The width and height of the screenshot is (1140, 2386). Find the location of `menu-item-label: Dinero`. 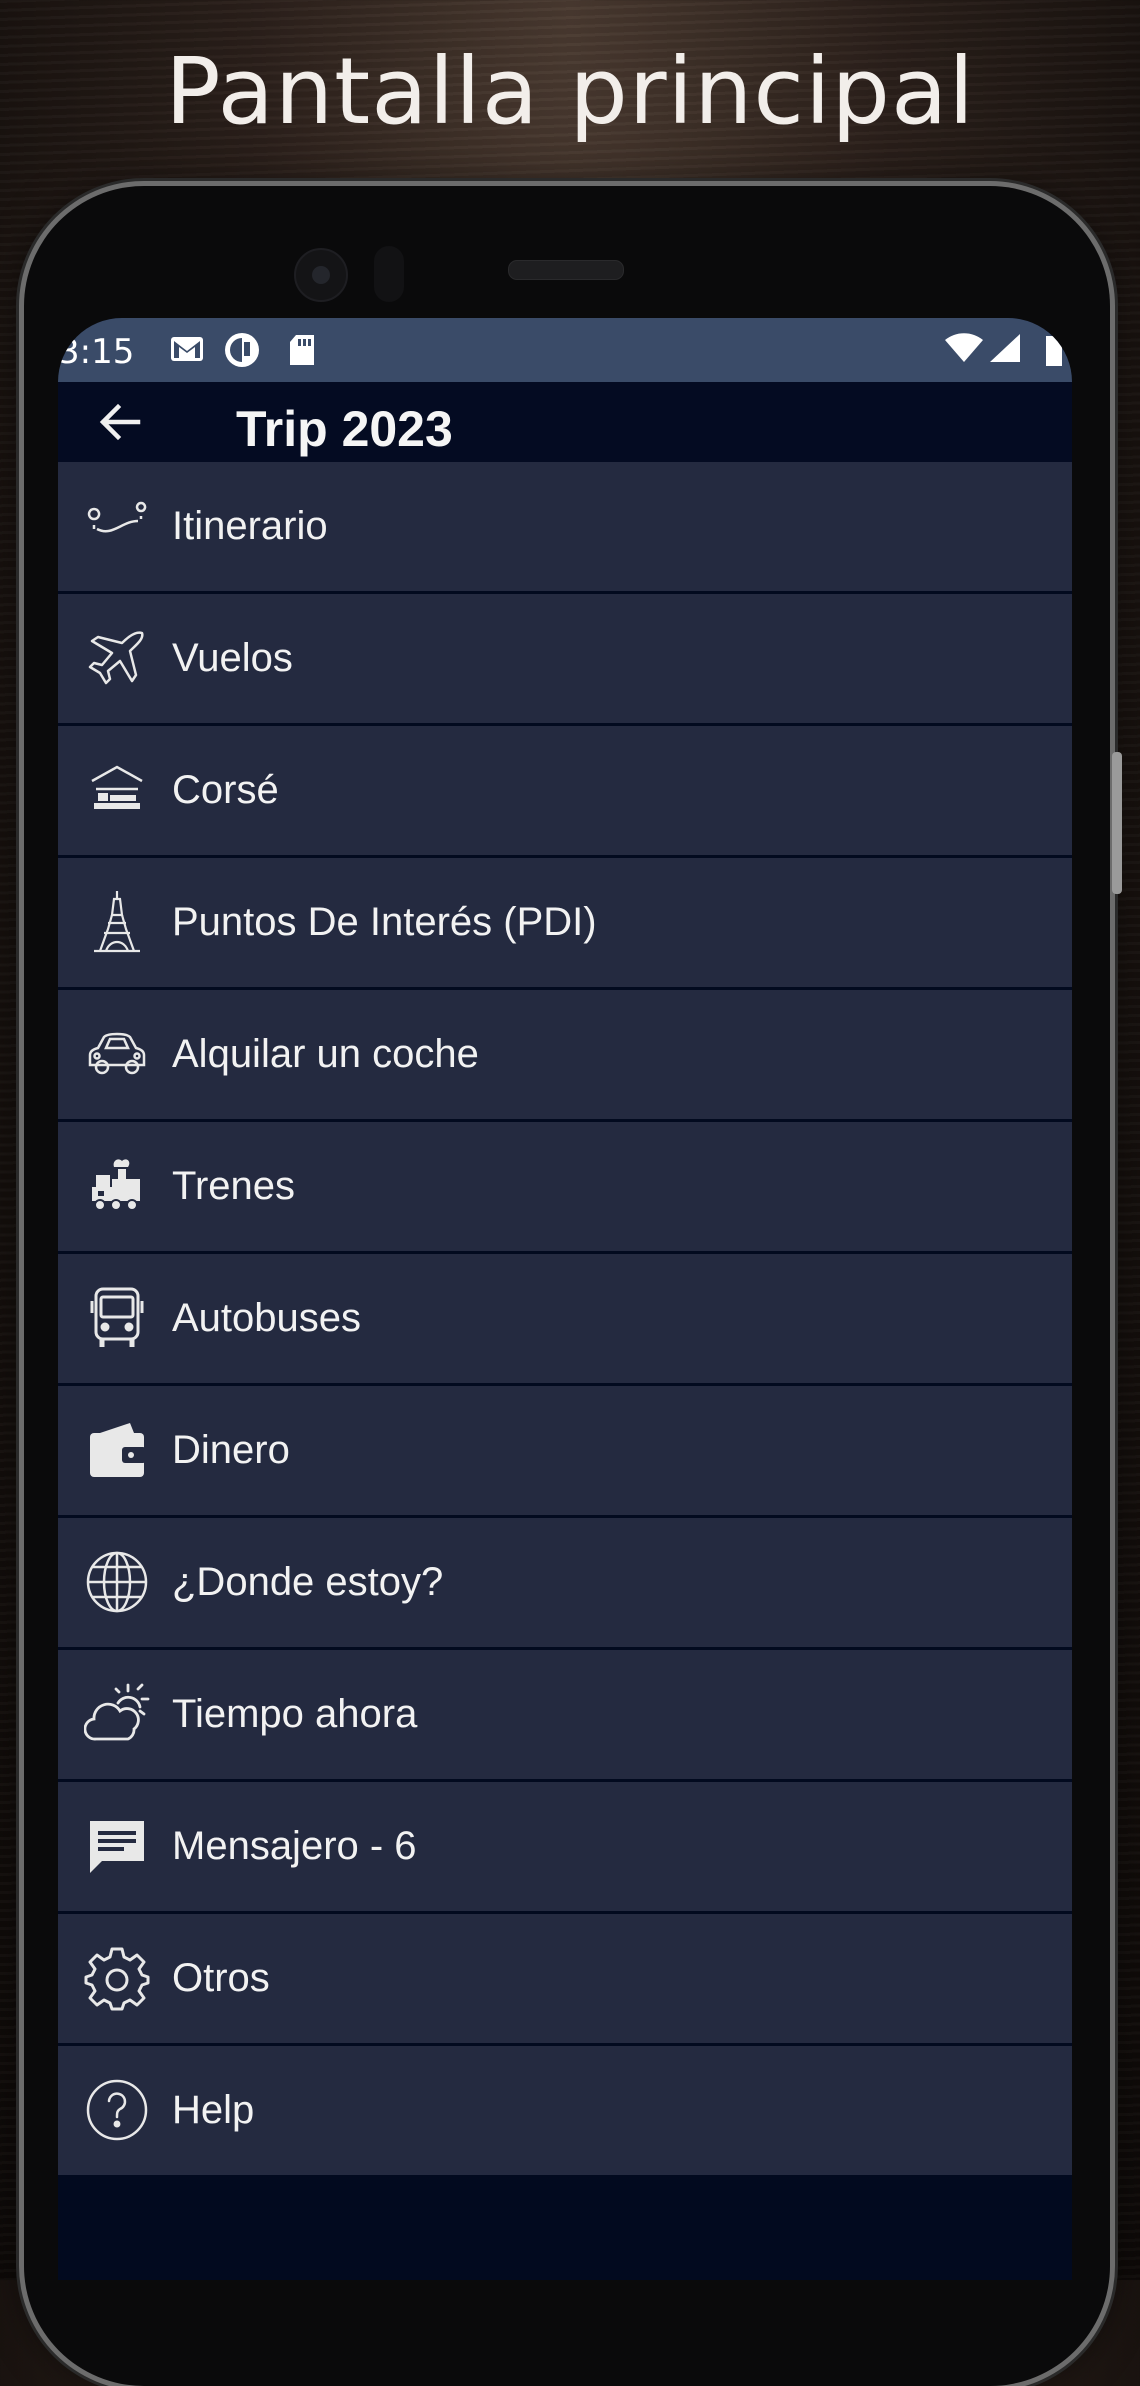

menu-item-label: Dinero is located at coordinates (231, 1450).